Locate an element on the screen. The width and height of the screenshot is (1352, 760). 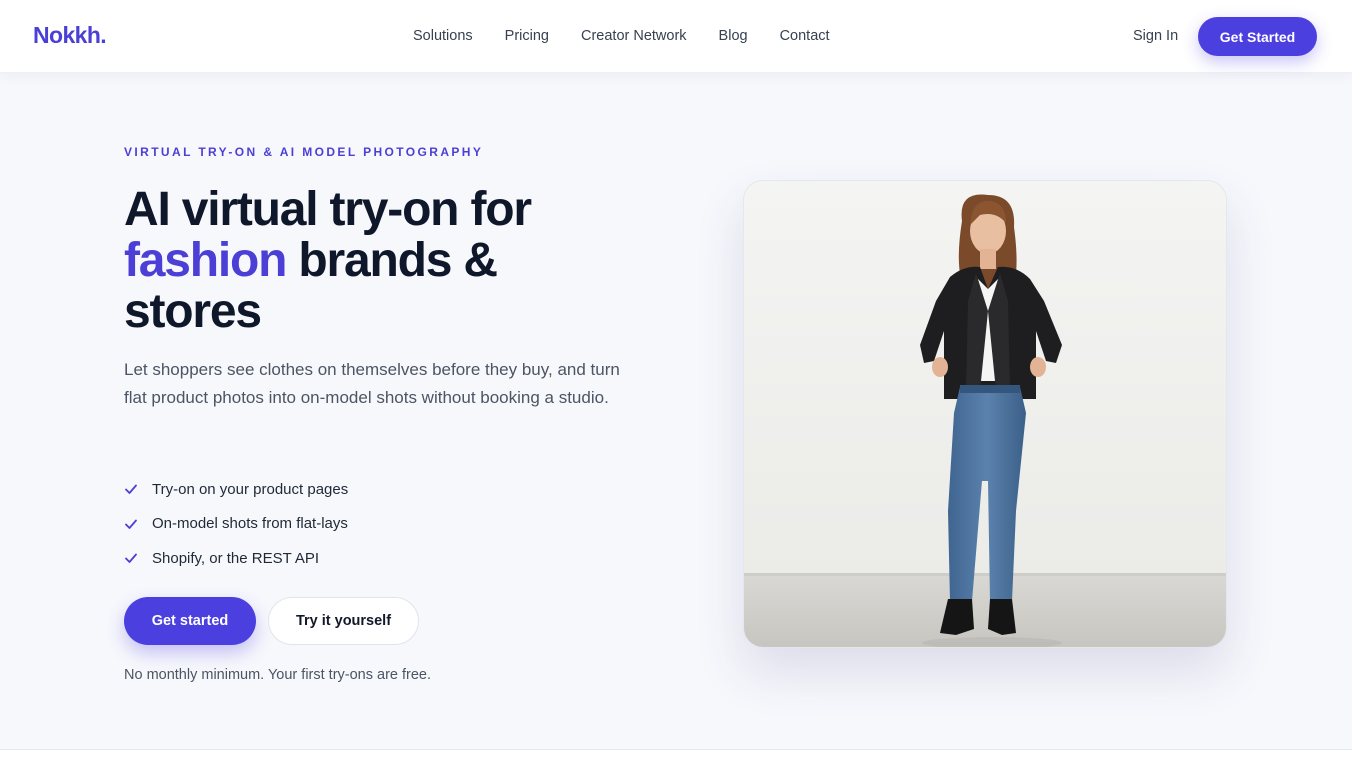
hero-eyebrow: VIRTUAL TRY-ON & AI MODEL PHOTOGRAPHY is located at coordinates (304, 152).